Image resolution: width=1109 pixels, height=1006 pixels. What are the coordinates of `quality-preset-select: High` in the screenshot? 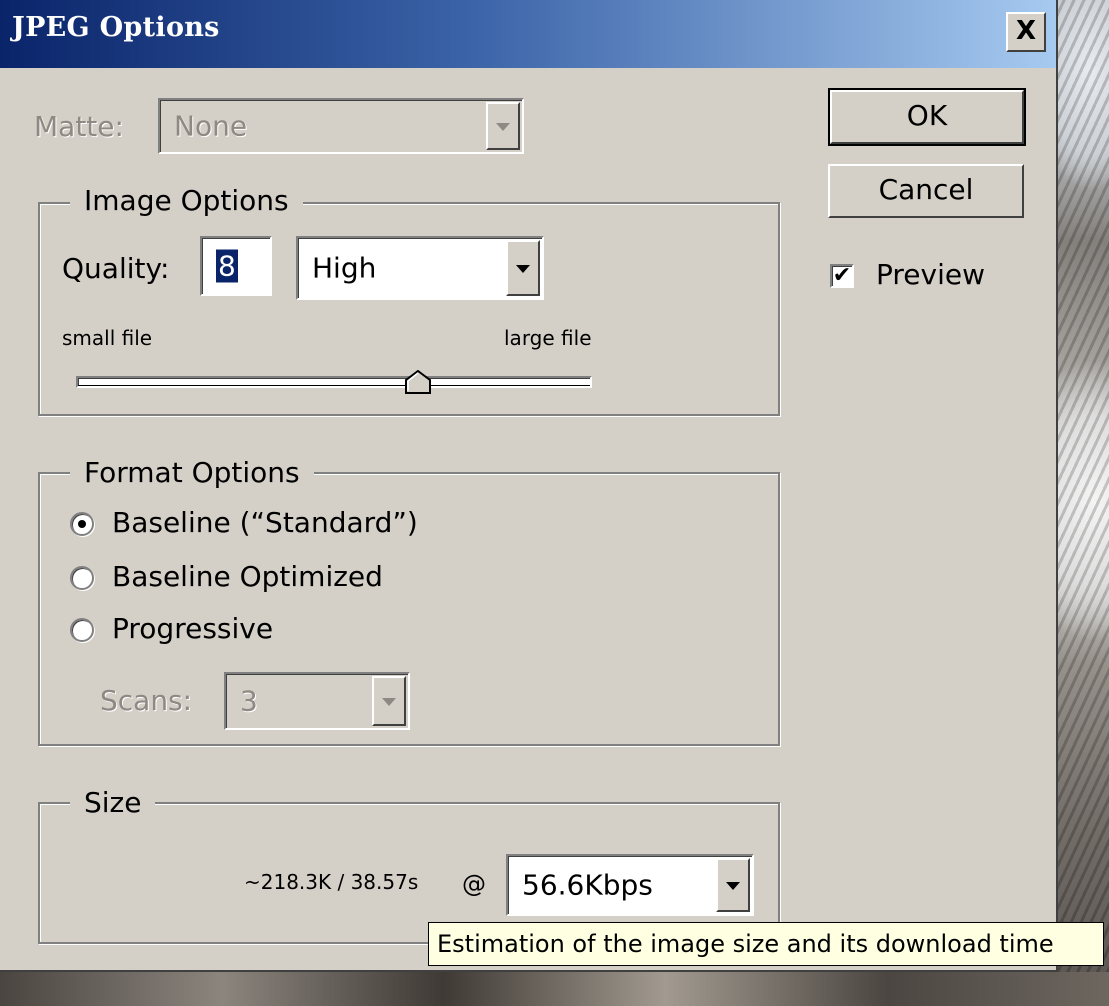 It's located at (420, 268).